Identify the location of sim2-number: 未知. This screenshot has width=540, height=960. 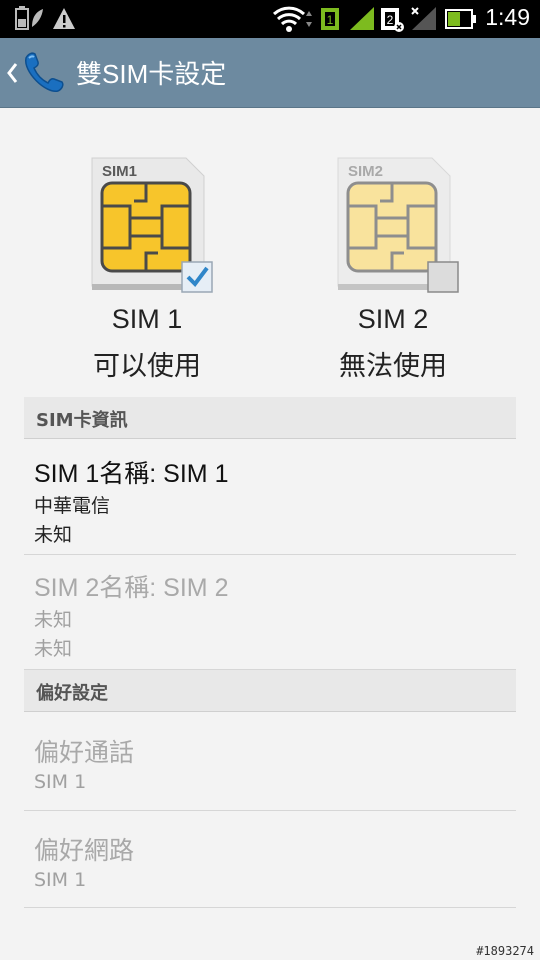
(53, 649).